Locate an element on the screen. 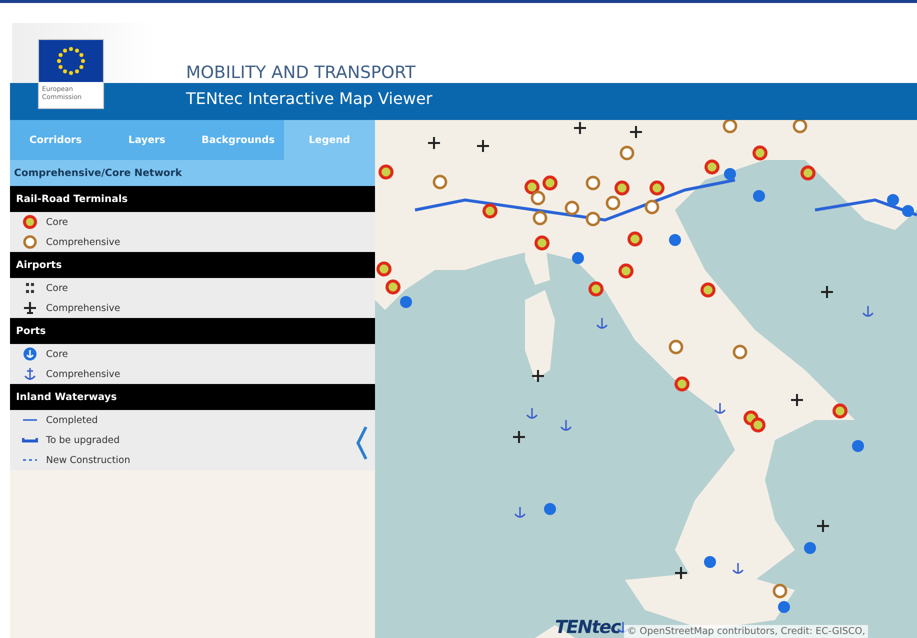 The height and width of the screenshot is (638, 917). app-title: TENtec Interactive Map Viewer is located at coordinates (309, 98).